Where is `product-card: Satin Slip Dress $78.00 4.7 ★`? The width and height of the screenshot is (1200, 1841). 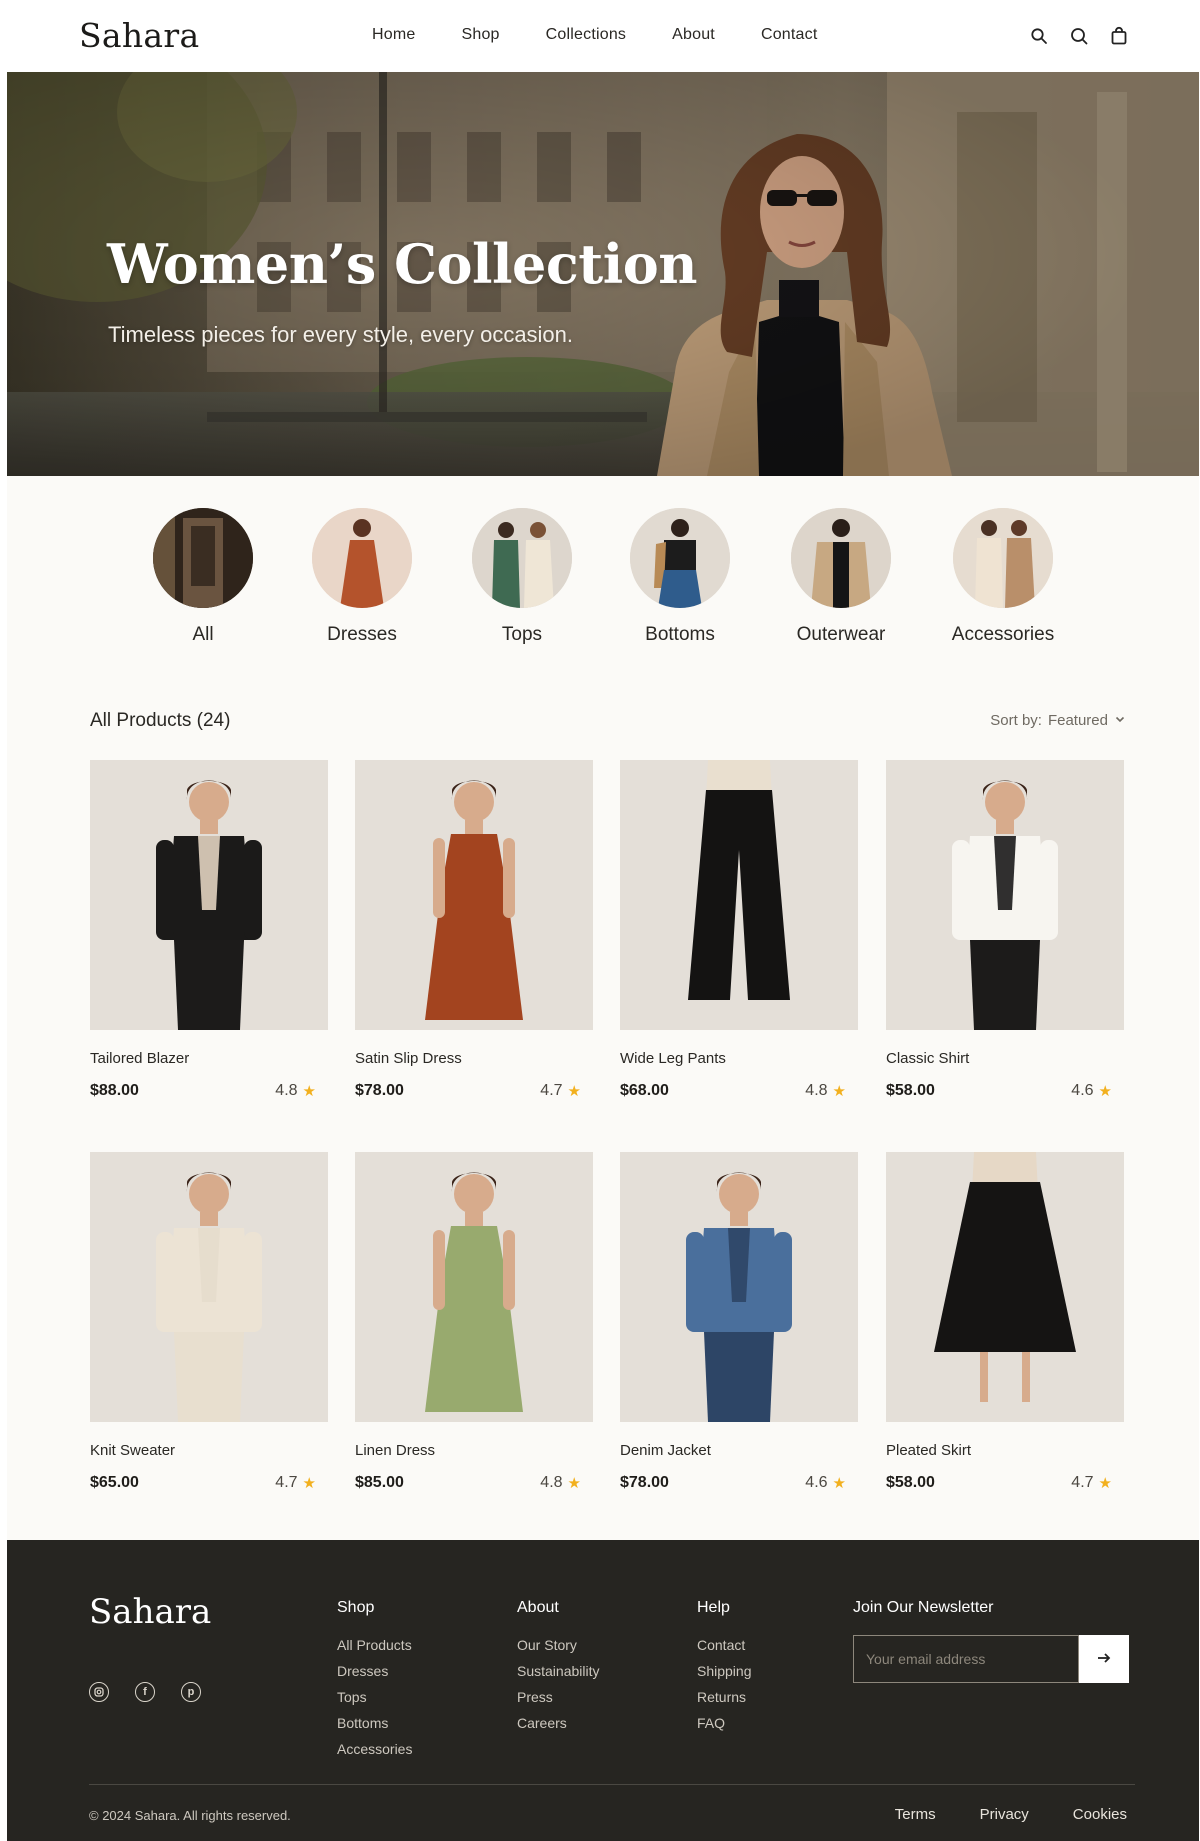
product-card: Satin Slip Dress $78.00 4.7 ★ is located at coordinates (474, 930).